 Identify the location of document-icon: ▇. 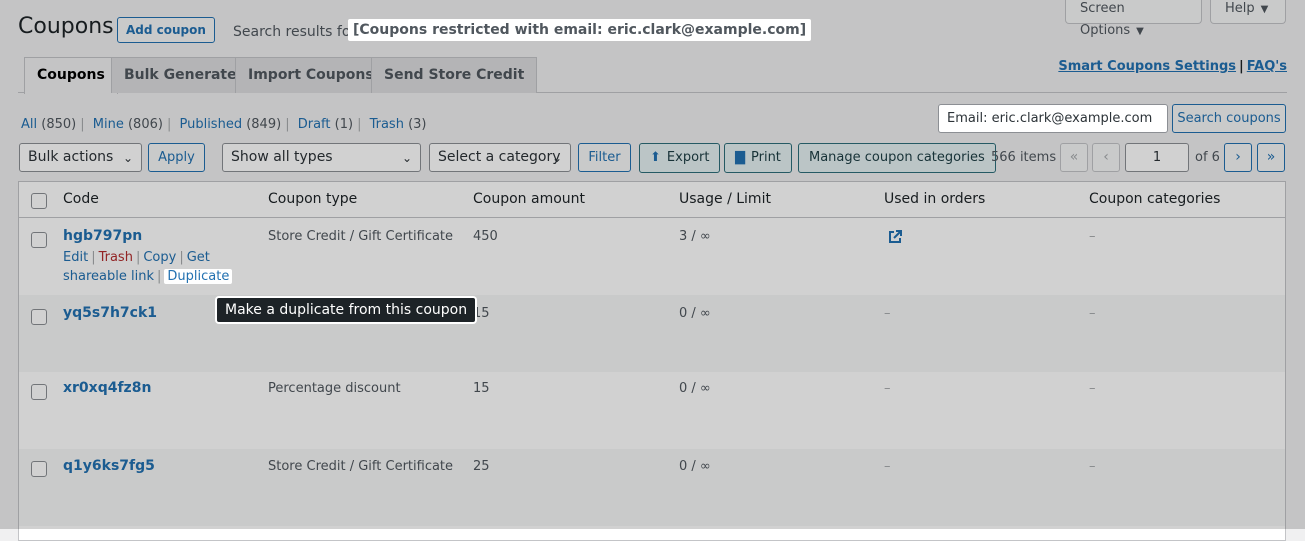
(740, 157).